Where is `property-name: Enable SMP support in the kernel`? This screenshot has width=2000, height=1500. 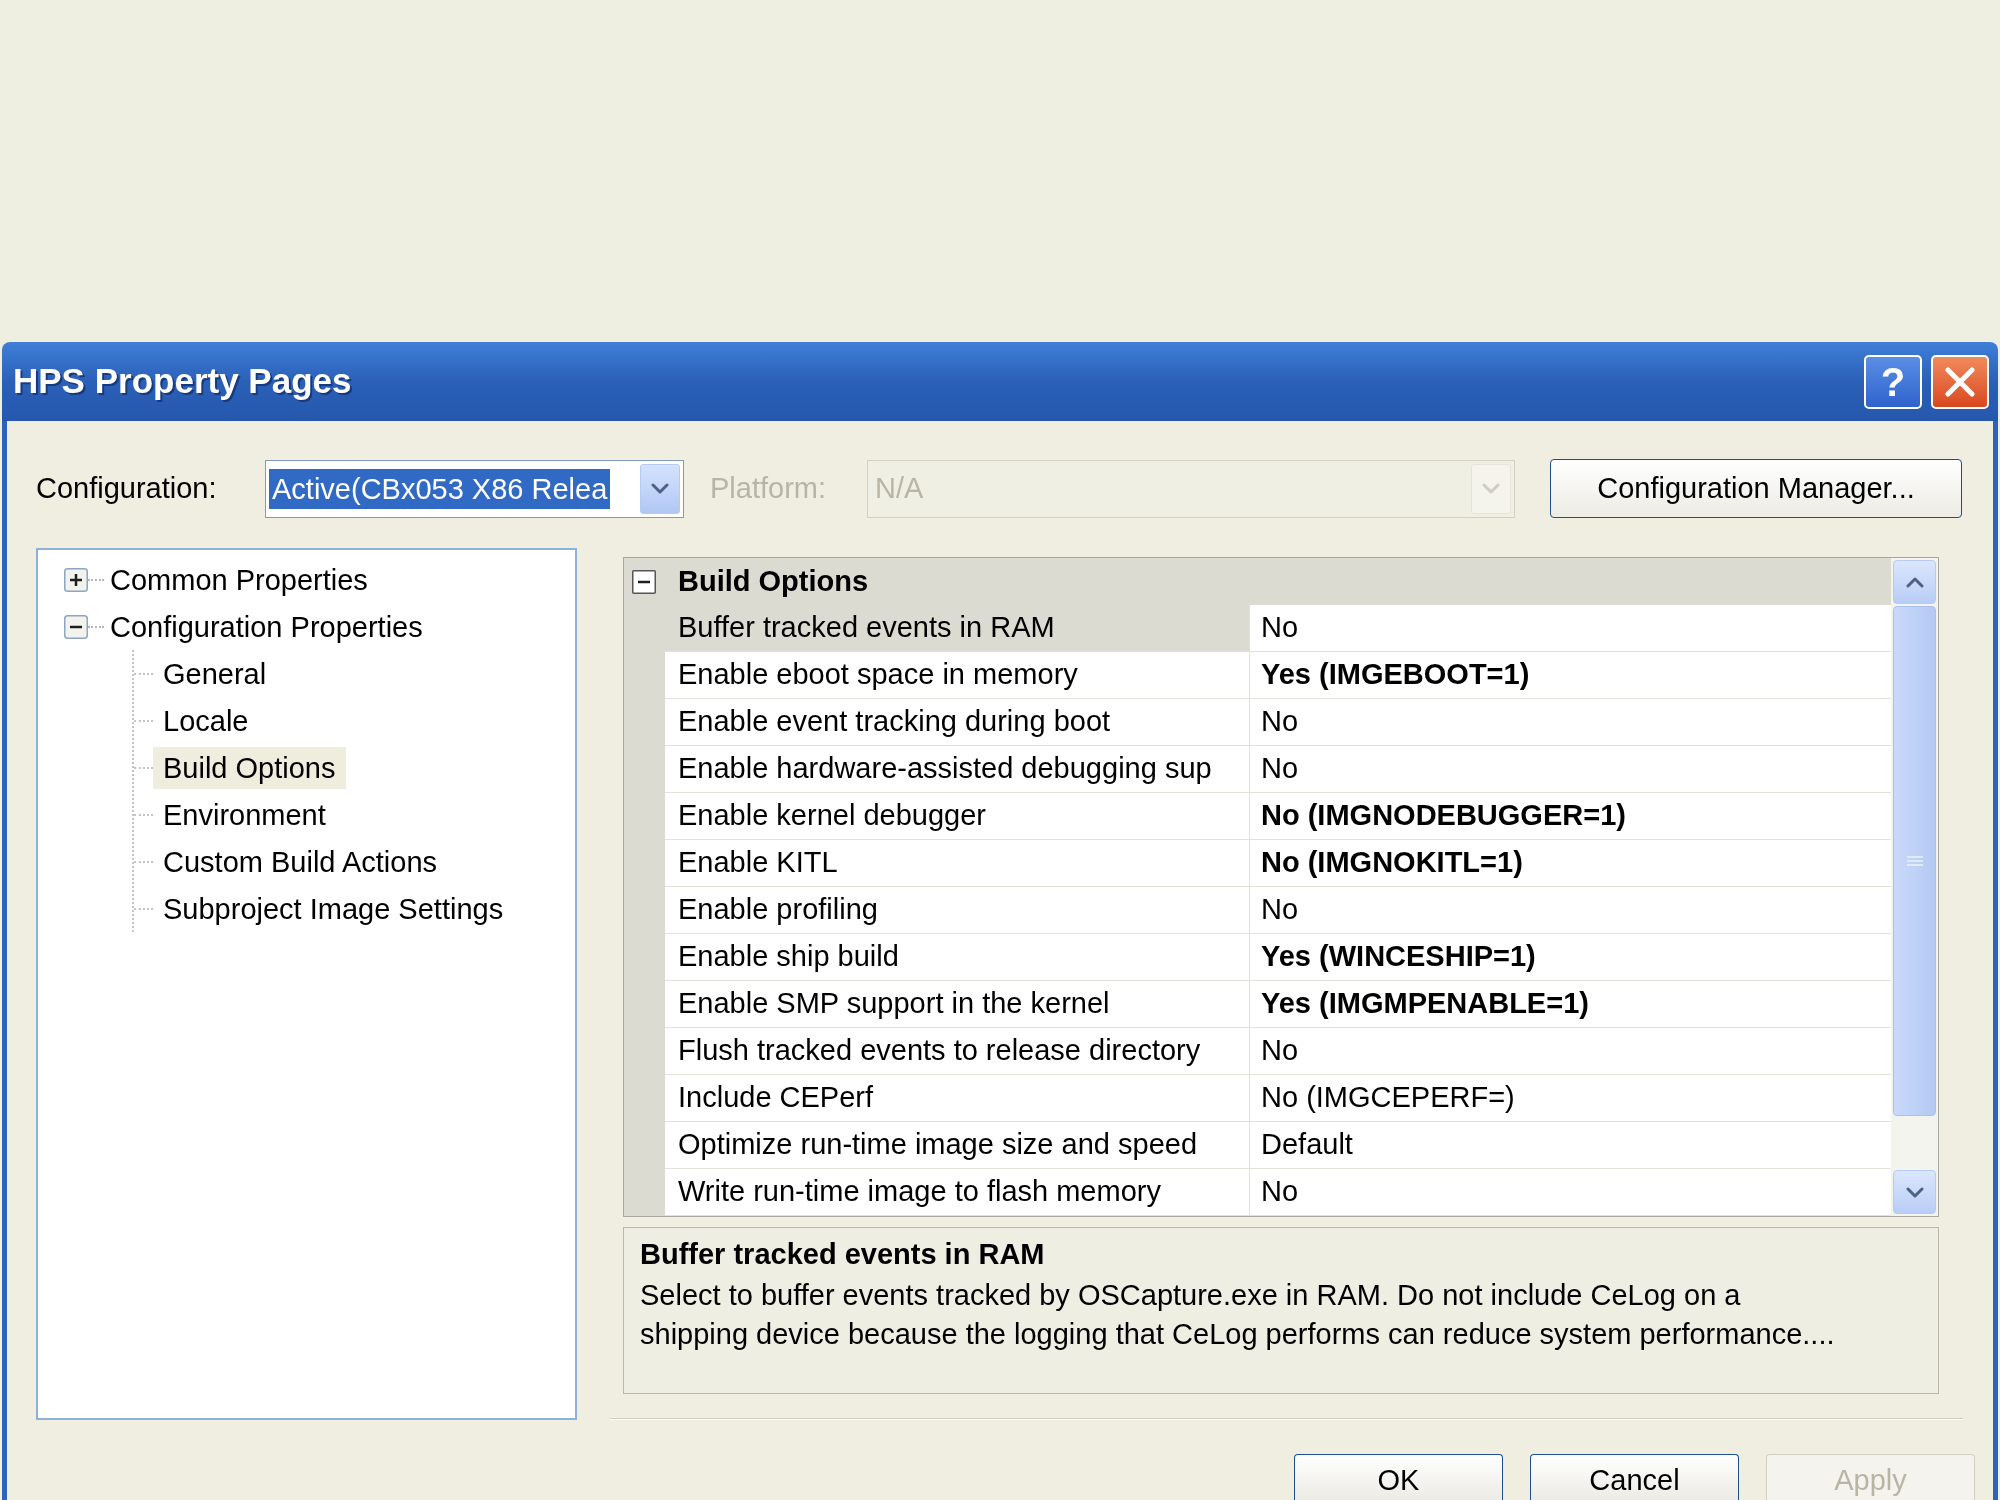
property-name: Enable SMP support in the kernel is located at coordinates (957, 1004).